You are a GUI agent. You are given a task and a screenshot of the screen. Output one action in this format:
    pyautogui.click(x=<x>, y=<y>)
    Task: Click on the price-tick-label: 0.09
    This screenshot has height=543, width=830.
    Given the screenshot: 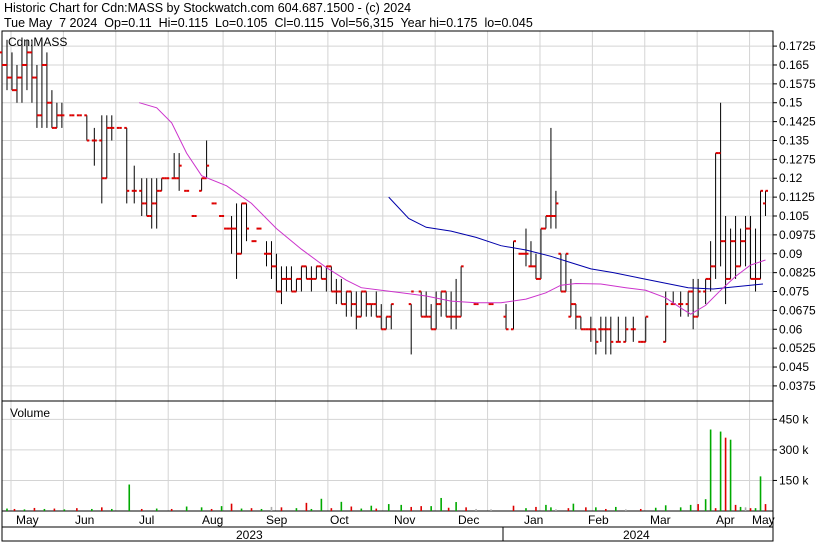 What is the action you would take?
    pyautogui.click(x=791, y=254)
    